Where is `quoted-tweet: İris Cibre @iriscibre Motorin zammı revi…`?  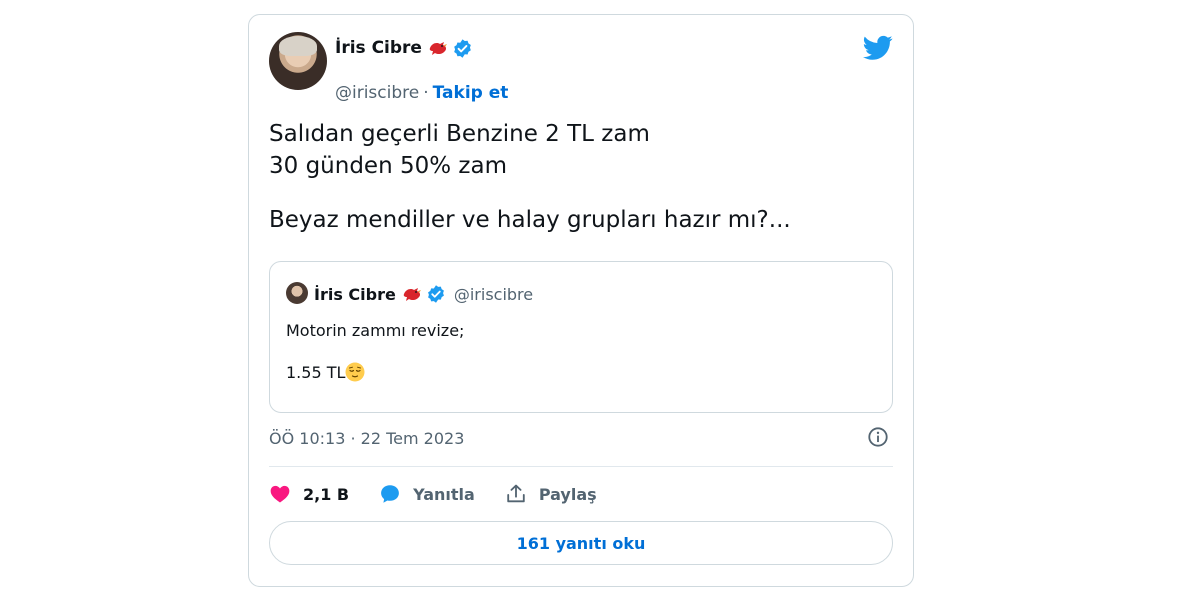
quoted-tweet: İris Cibre @iriscibre Motorin zammı revi… is located at coordinates (581, 337).